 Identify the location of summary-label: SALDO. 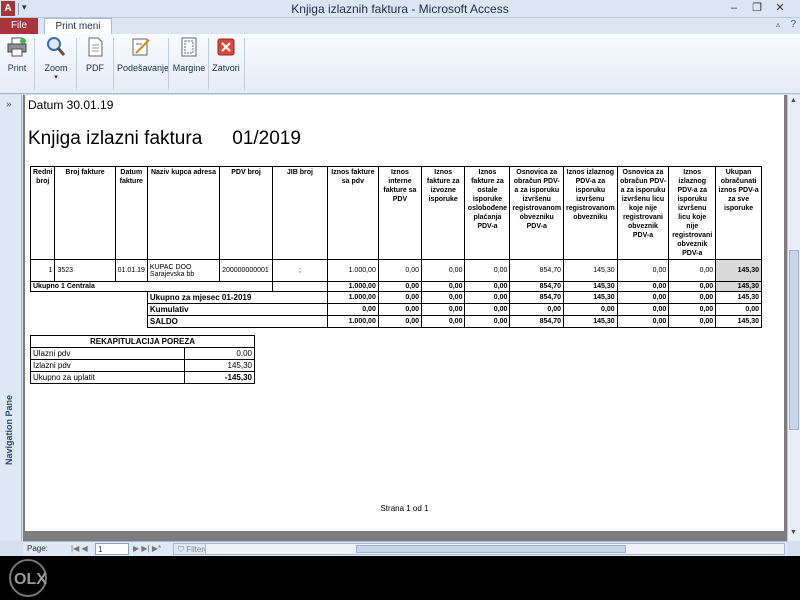
(237, 321).